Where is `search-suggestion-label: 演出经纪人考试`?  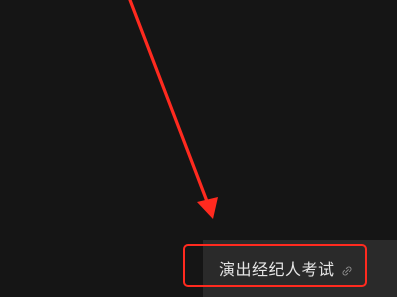
search-suggestion-label: 演出经纪人考试 is located at coordinates (277, 269).